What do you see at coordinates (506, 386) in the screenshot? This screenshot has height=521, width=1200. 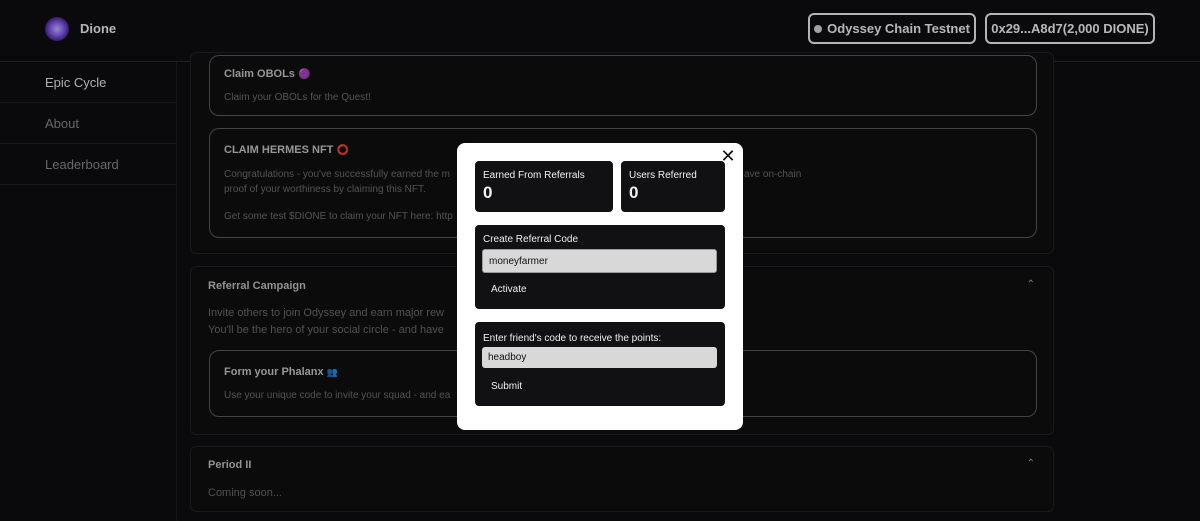 I see `submit-button: Submit` at bounding box center [506, 386].